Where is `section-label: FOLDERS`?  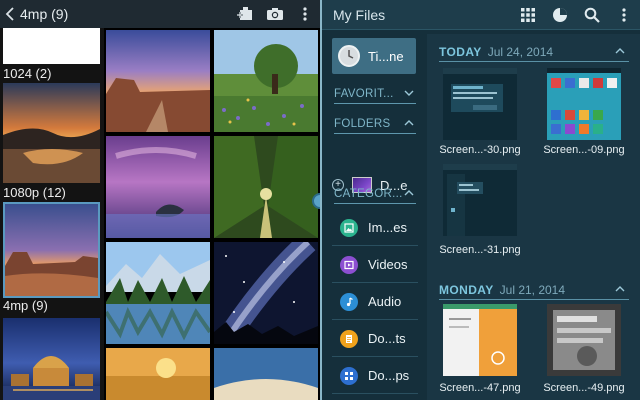 section-label: FOLDERS is located at coordinates (362, 123).